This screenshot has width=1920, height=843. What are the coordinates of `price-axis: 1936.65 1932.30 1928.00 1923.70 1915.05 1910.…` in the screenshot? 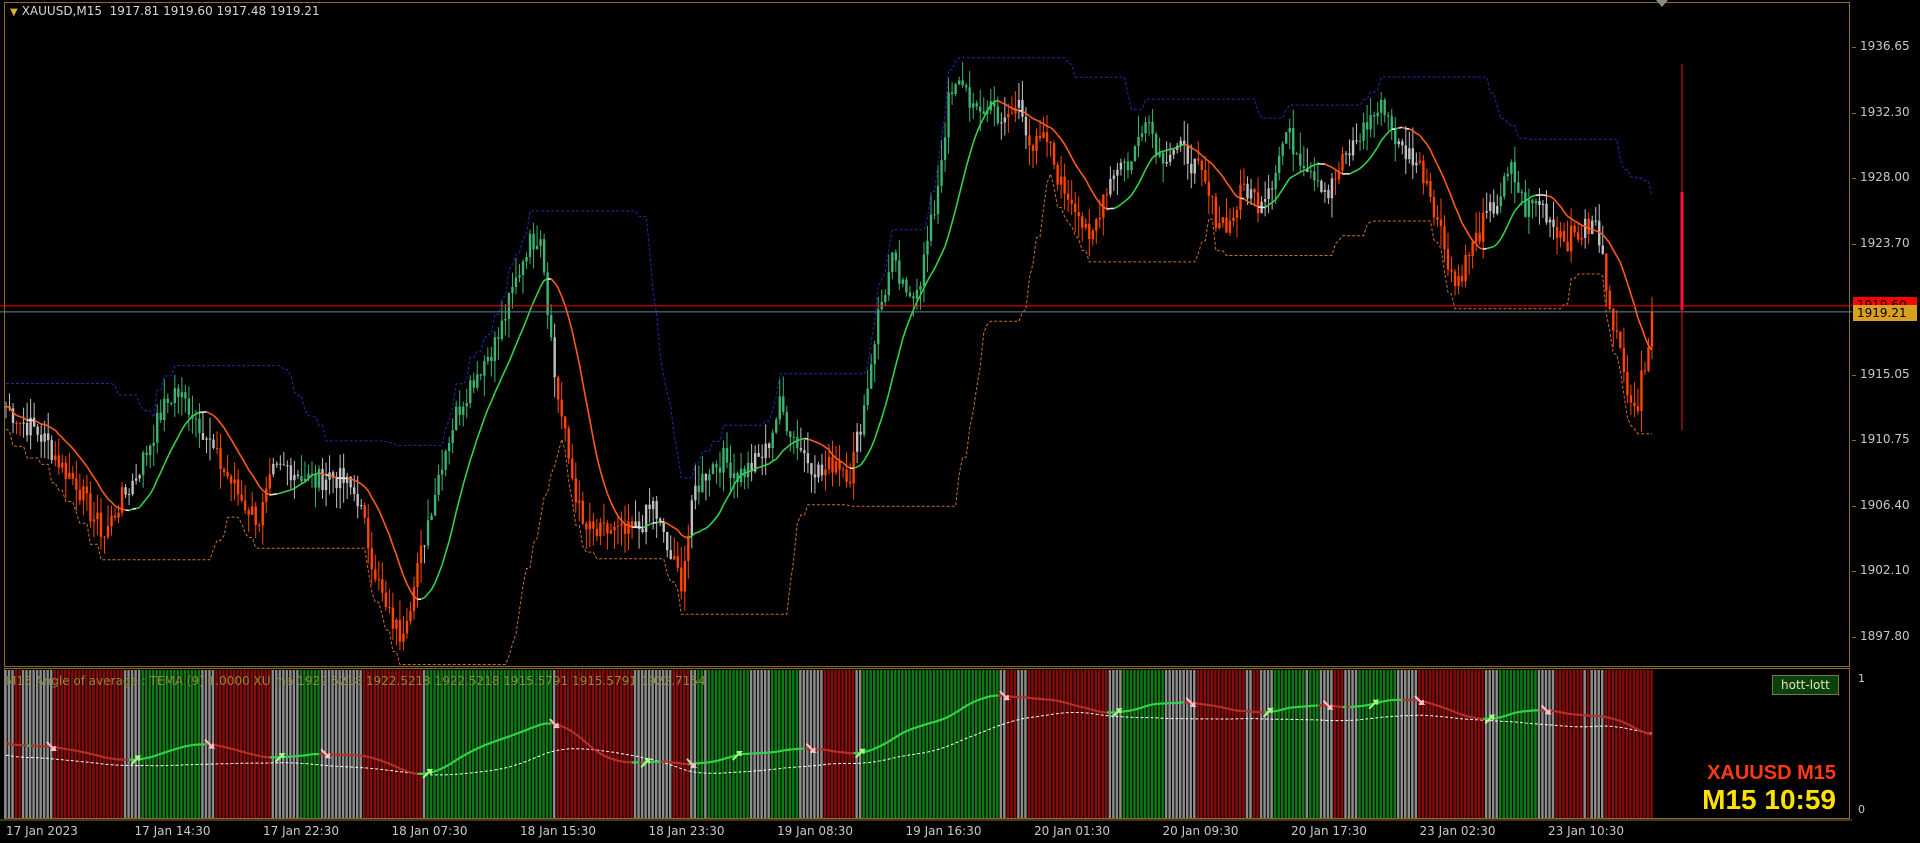 It's located at (1886, 421).